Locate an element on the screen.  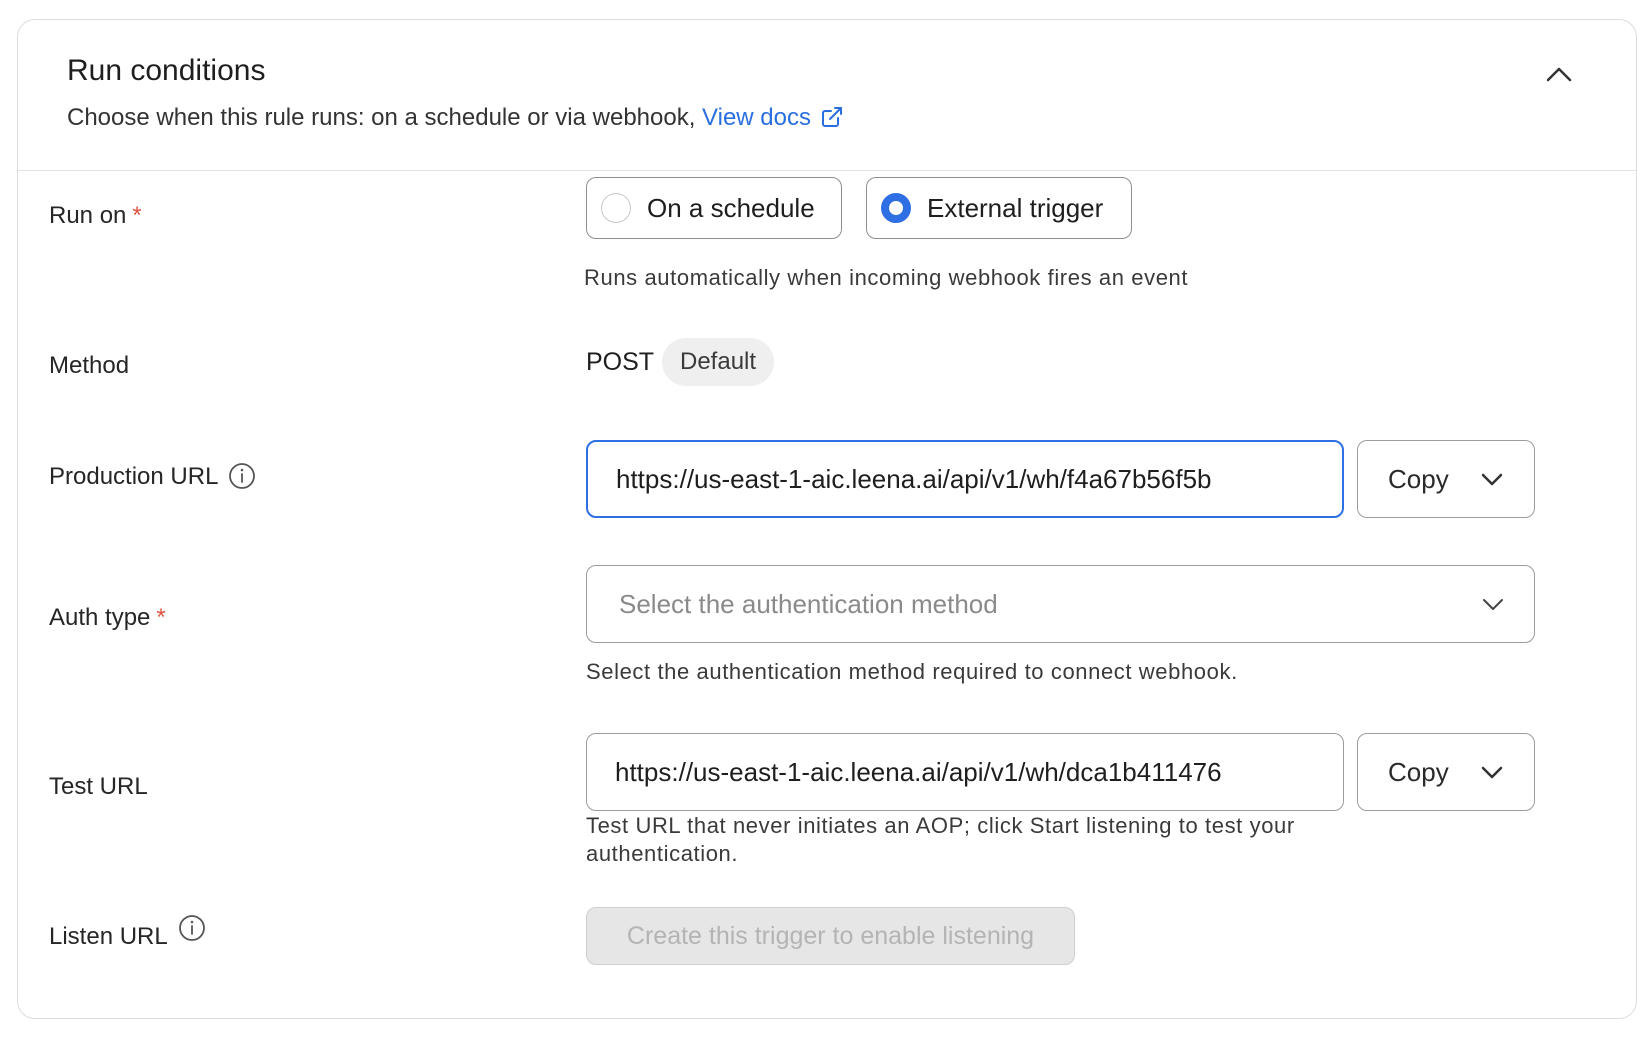
default-badge: Default is located at coordinates (718, 362).